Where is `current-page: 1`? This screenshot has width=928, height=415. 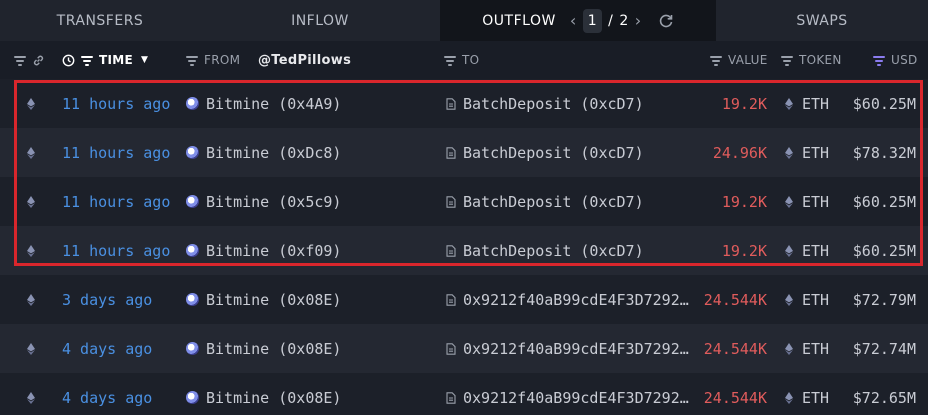 current-page: 1 is located at coordinates (592, 20).